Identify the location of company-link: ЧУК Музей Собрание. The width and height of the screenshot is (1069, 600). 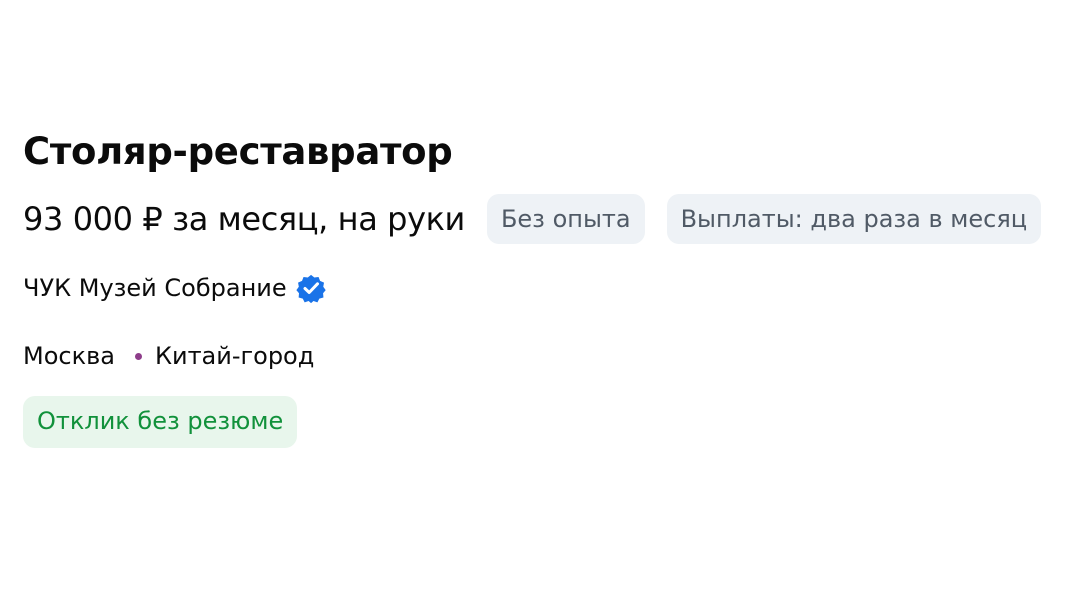
(155, 288).